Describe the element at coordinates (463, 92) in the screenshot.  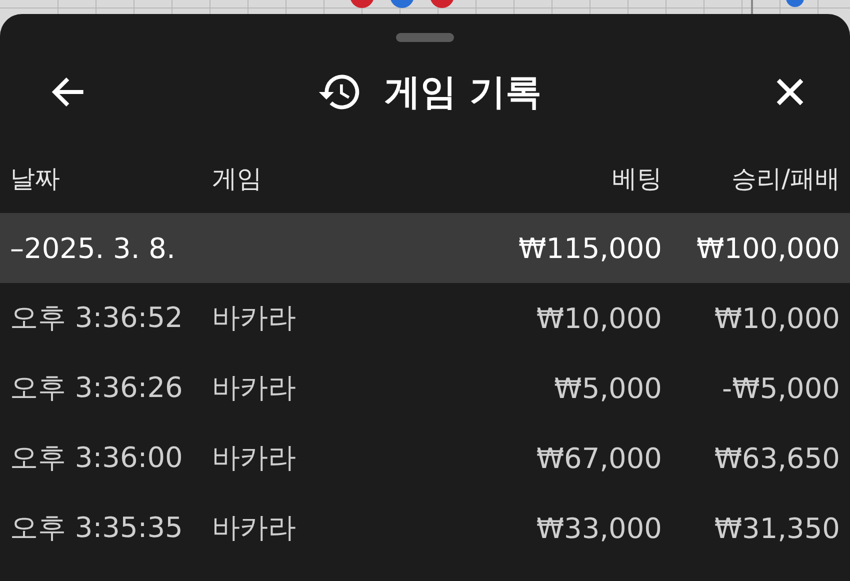
I see `sheet-title: 게임 기록` at that location.